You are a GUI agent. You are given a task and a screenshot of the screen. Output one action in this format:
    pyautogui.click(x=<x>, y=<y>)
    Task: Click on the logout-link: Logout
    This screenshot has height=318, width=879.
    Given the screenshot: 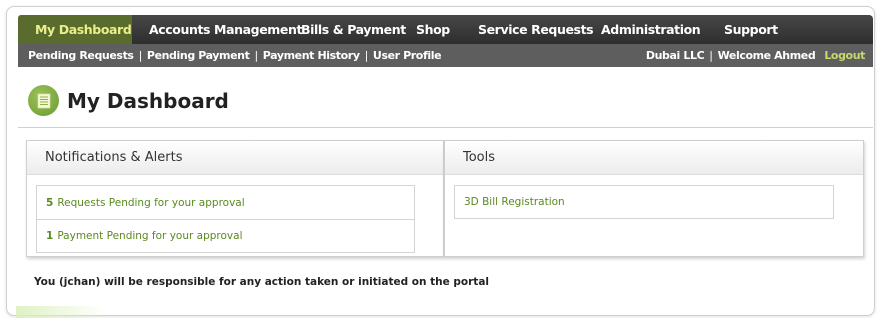 What is the action you would take?
    pyautogui.click(x=844, y=55)
    